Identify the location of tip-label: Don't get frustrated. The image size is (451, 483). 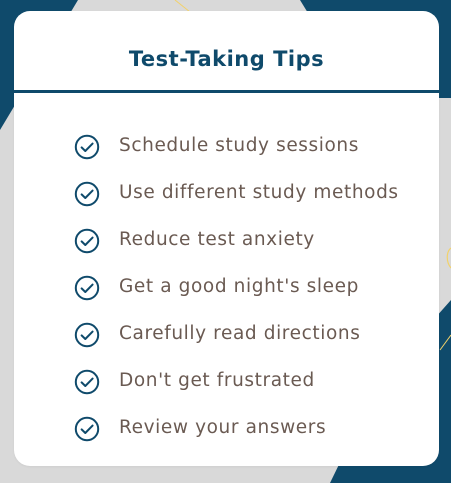
(217, 381).